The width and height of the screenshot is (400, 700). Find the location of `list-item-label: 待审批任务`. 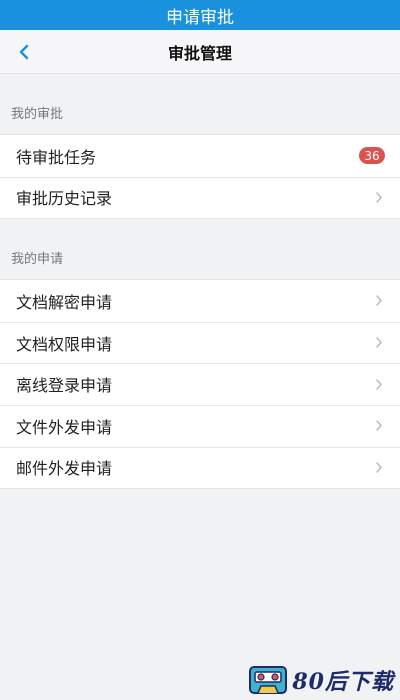

list-item-label: 待审批任务 is located at coordinates (56, 157).